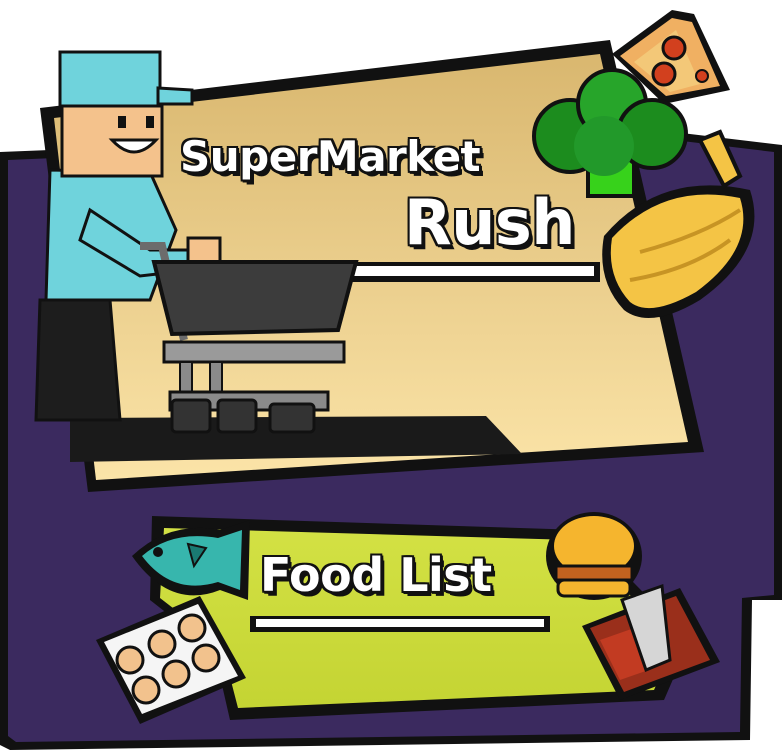 Image resolution: width=782 pixels, height=753 pixels. Describe the element at coordinates (376, 575) in the screenshot. I see `food-list-button: Food List` at that location.